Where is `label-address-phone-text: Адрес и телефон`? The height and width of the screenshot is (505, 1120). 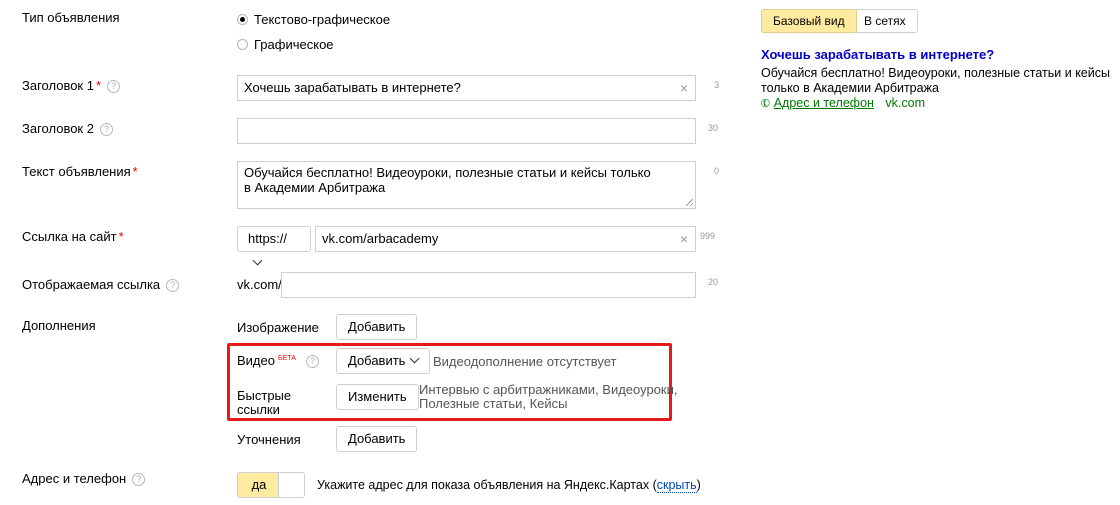 label-address-phone-text: Адрес и телефон is located at coordinates (74, 478).